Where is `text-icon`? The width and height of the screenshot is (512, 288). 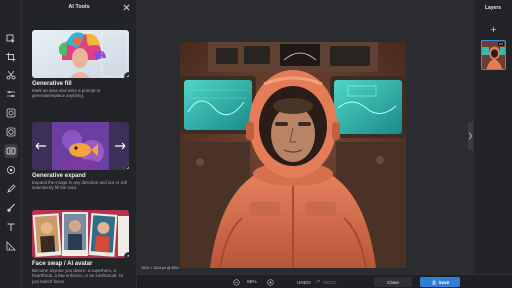 text-icon is located at coordinates (11, 227).